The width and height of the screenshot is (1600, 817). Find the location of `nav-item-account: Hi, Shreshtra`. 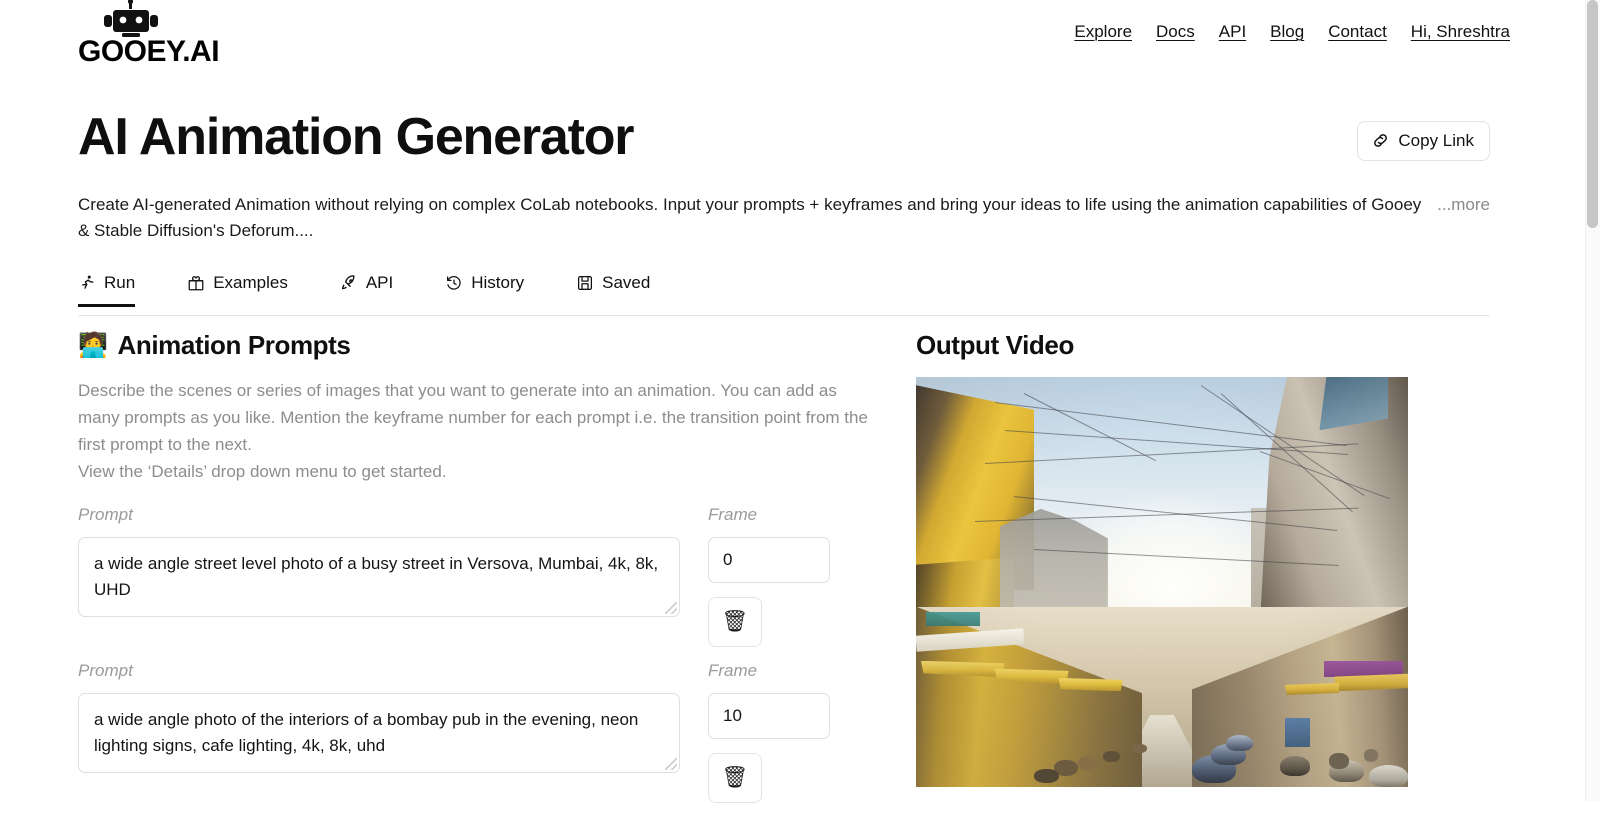

nav-item-account: Hi, Shreshtra is located at coordinates (1460, 32).